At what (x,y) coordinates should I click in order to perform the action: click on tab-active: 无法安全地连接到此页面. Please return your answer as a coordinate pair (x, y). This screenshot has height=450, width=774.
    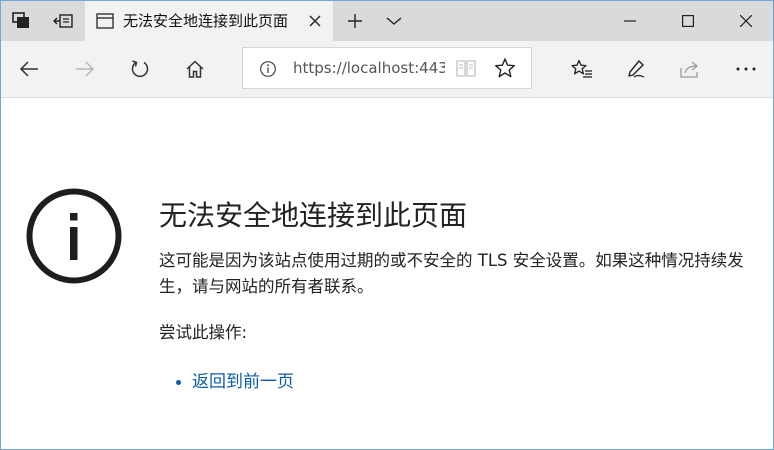
    Looking at the image, I should click on (209, 21).